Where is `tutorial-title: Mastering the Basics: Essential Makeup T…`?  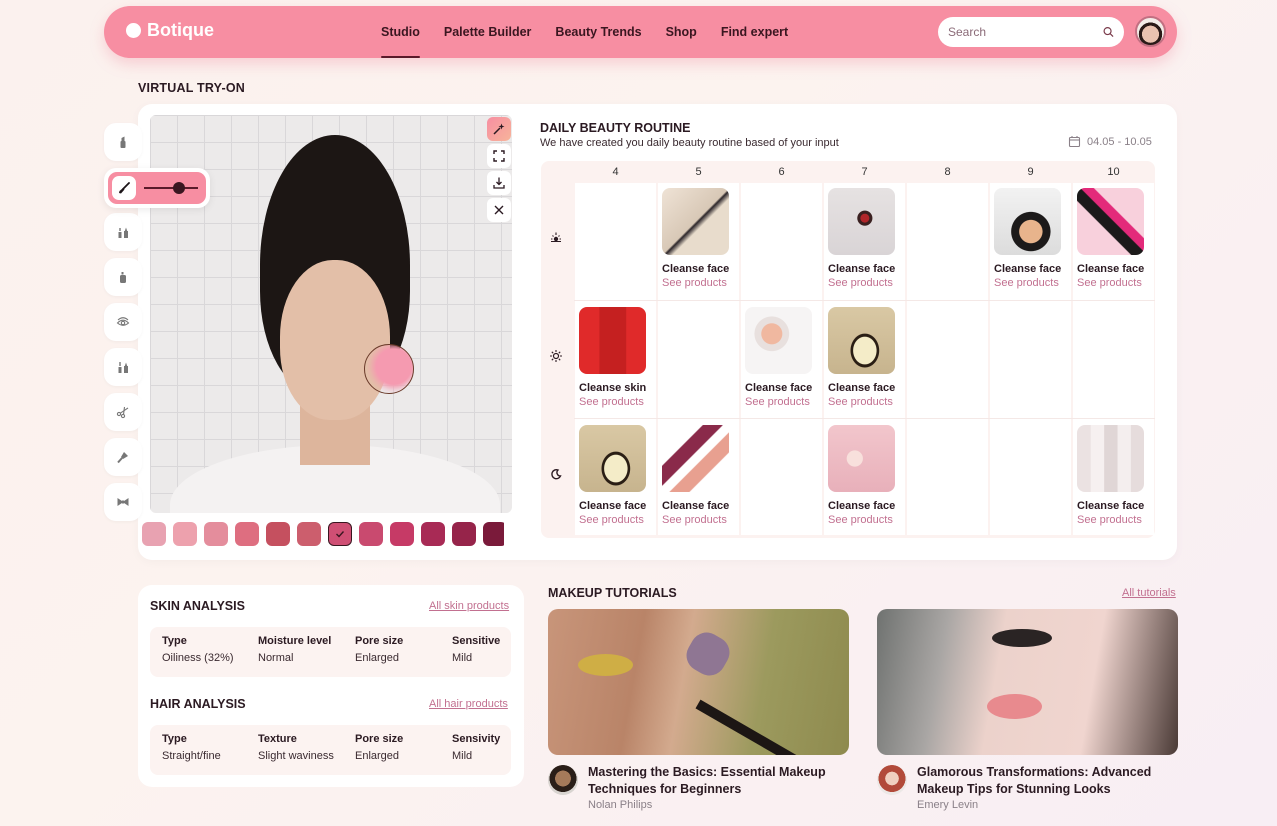
tutorial-title: Mastering the Basics: Essential Makeup T… is located at coordinates (713, 781).